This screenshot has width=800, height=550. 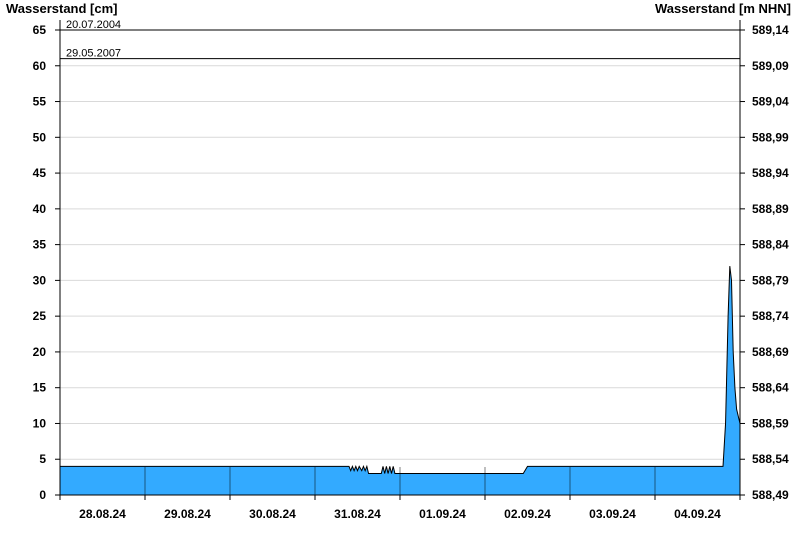 I want to click on right-tick-label: 588,74, so click(x=770, y=316).